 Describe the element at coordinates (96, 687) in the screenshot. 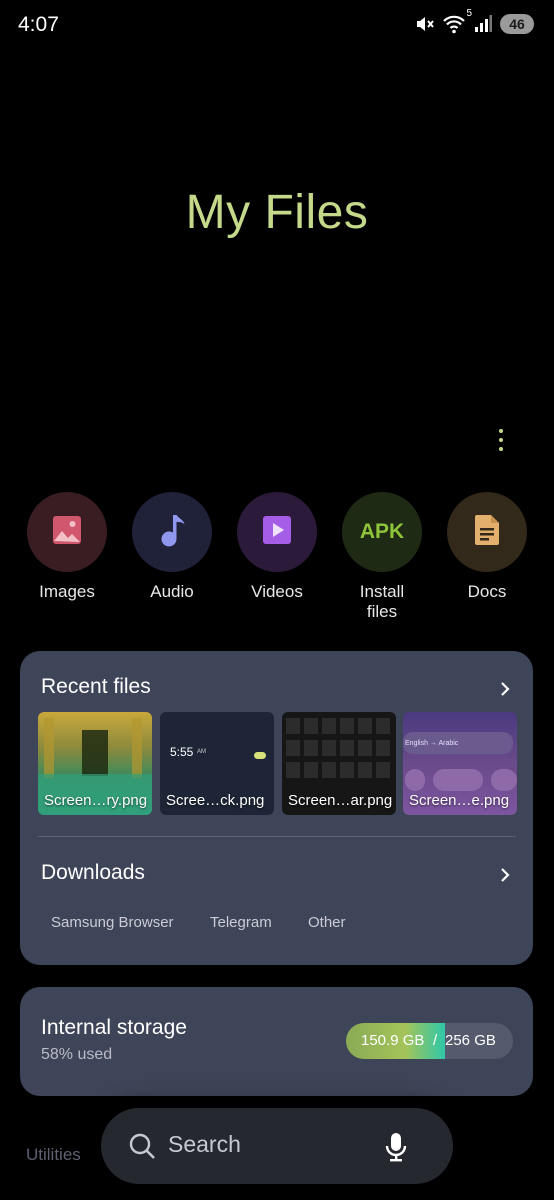

I see `recent-files-heading: Recent files` at that location.